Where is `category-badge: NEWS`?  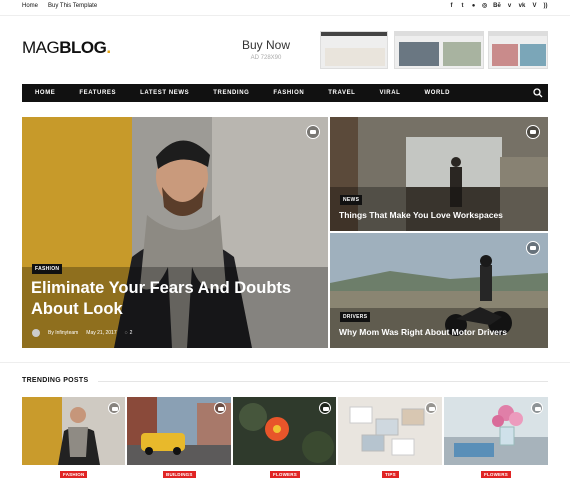
category-badge: NEWS is located at coordinates (351, 200).